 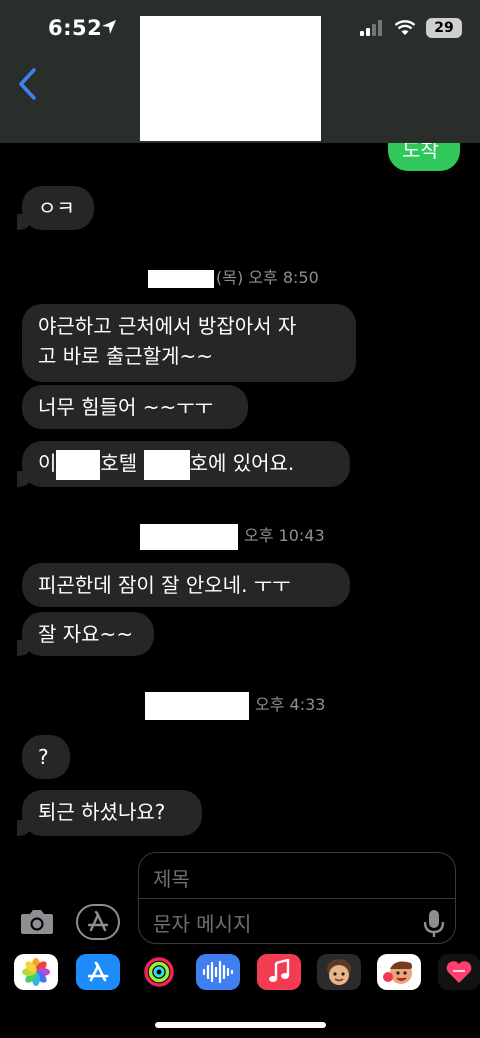 I want to click on incoming-message: 이 호텔 호에 있어요., so click(x=183, y=464).